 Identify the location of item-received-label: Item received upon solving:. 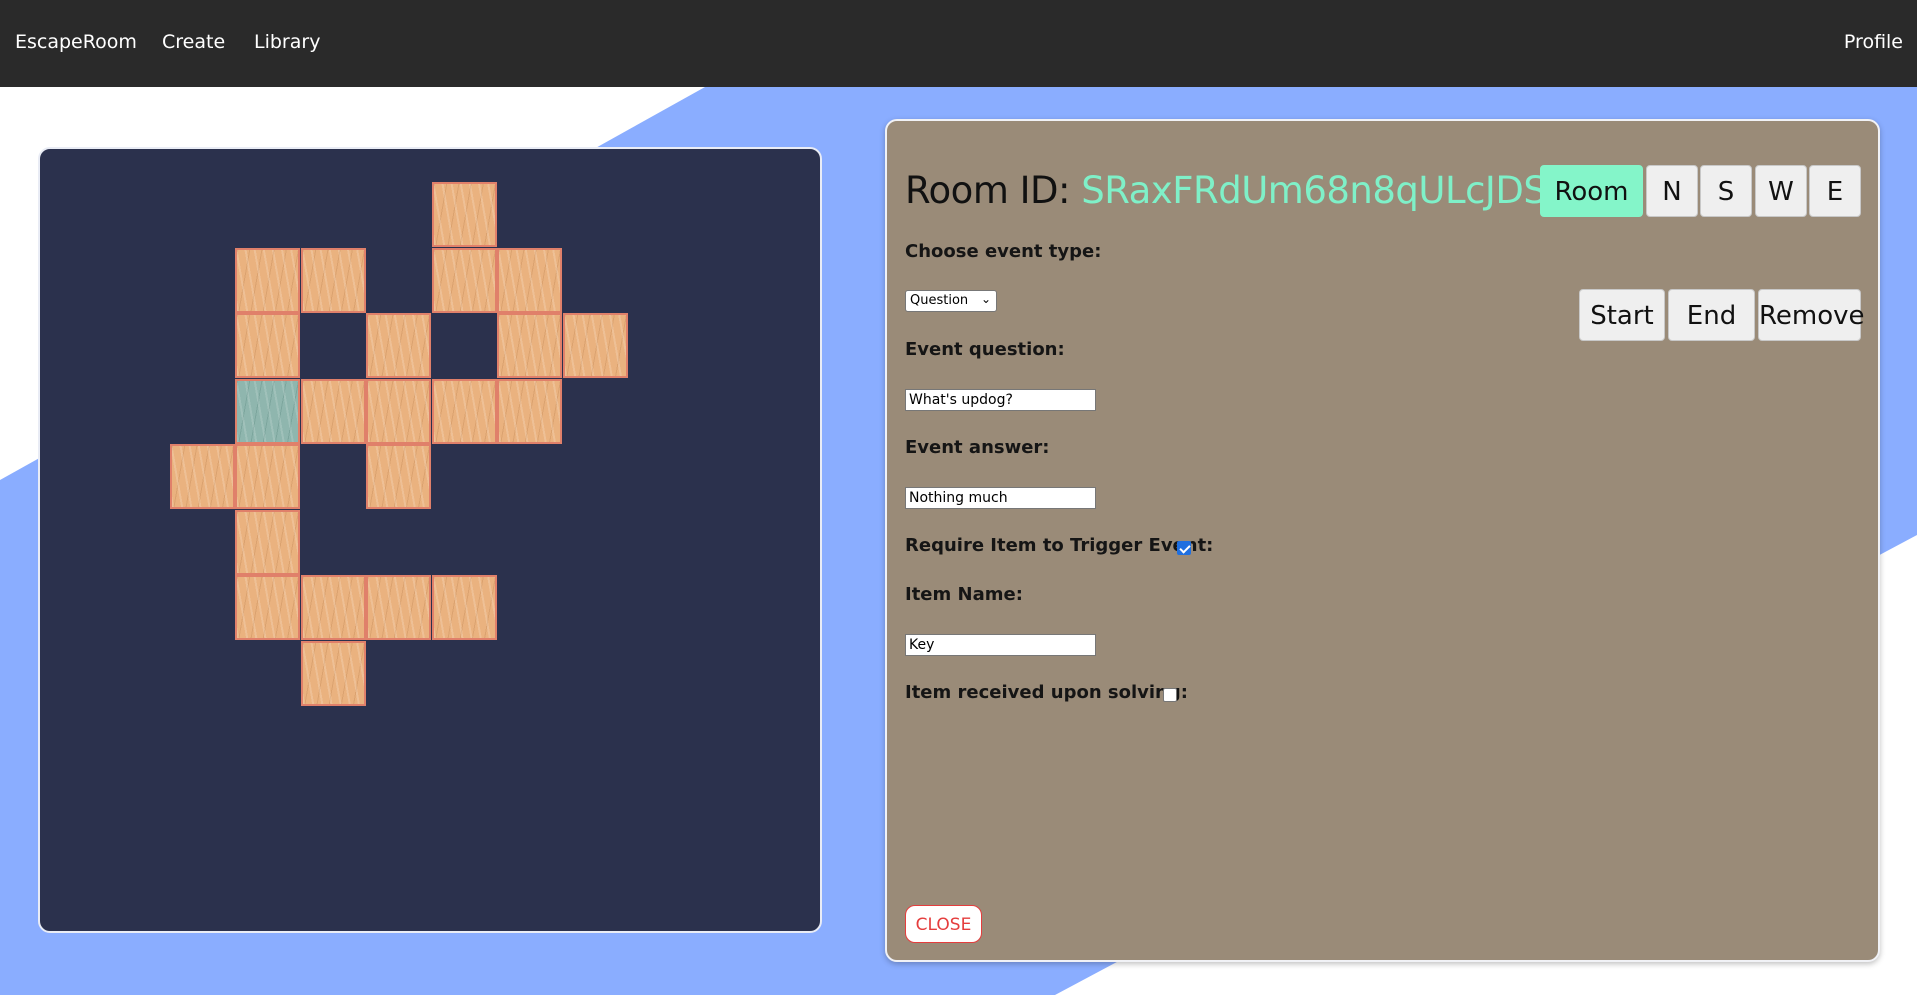
(1046, 692).